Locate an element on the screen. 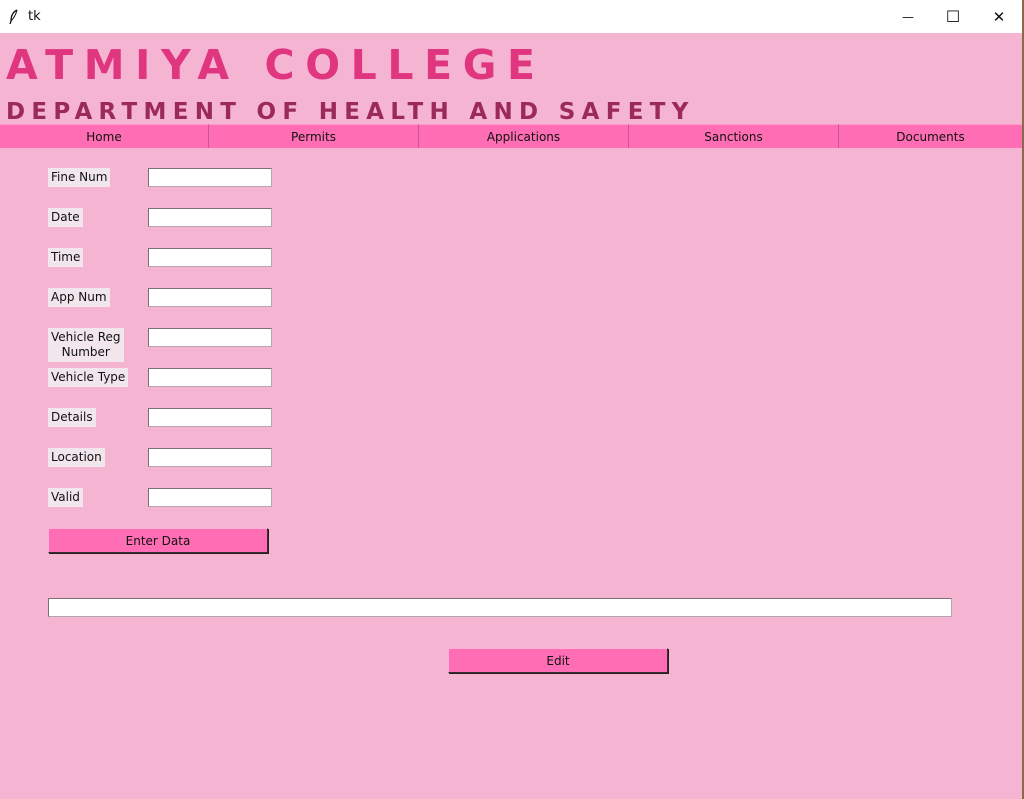 This screenshot has width=1024, height=799. minimize-button: — is located at coordinates (908, 16).